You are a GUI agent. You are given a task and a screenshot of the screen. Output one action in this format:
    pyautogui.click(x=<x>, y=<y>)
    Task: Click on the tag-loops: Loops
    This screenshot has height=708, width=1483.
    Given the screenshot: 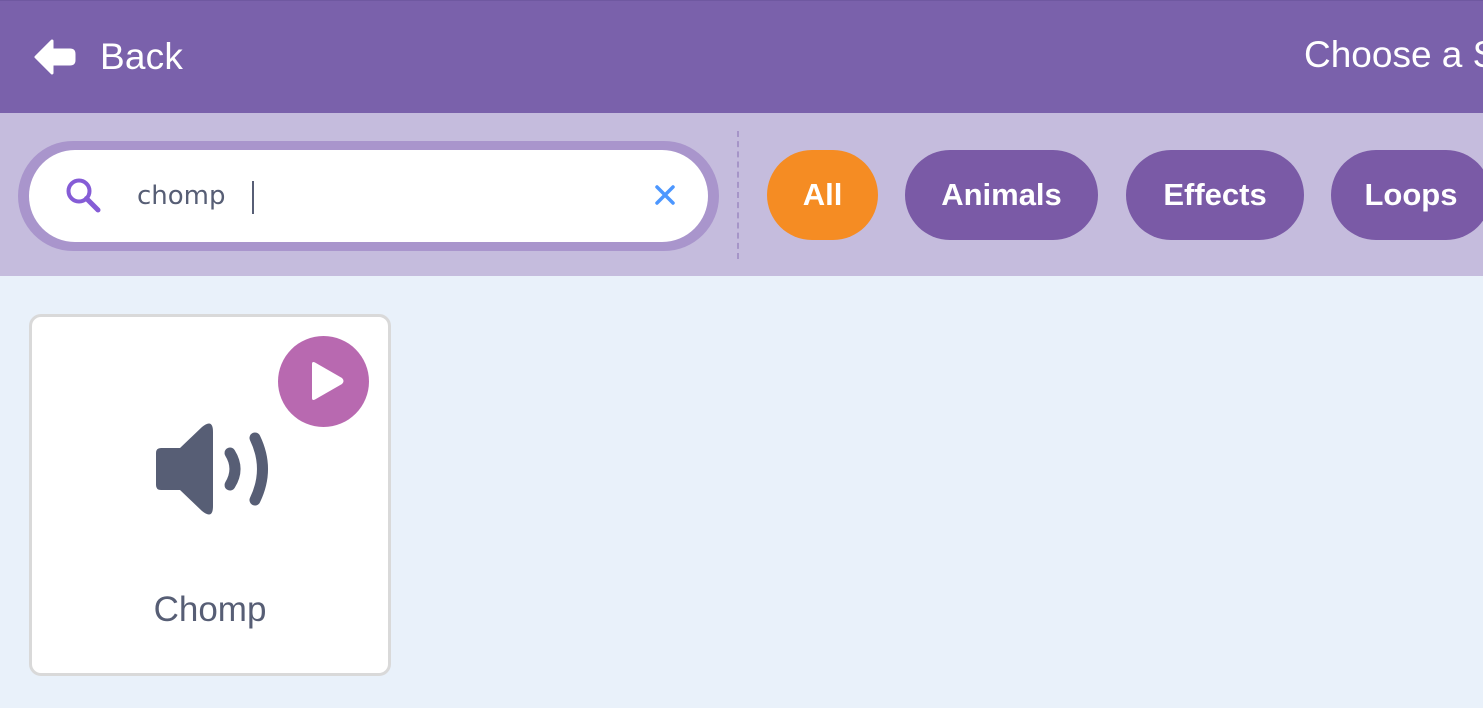 What is the action you would take?
    pyautogui.click(x=1407, y=195)
    